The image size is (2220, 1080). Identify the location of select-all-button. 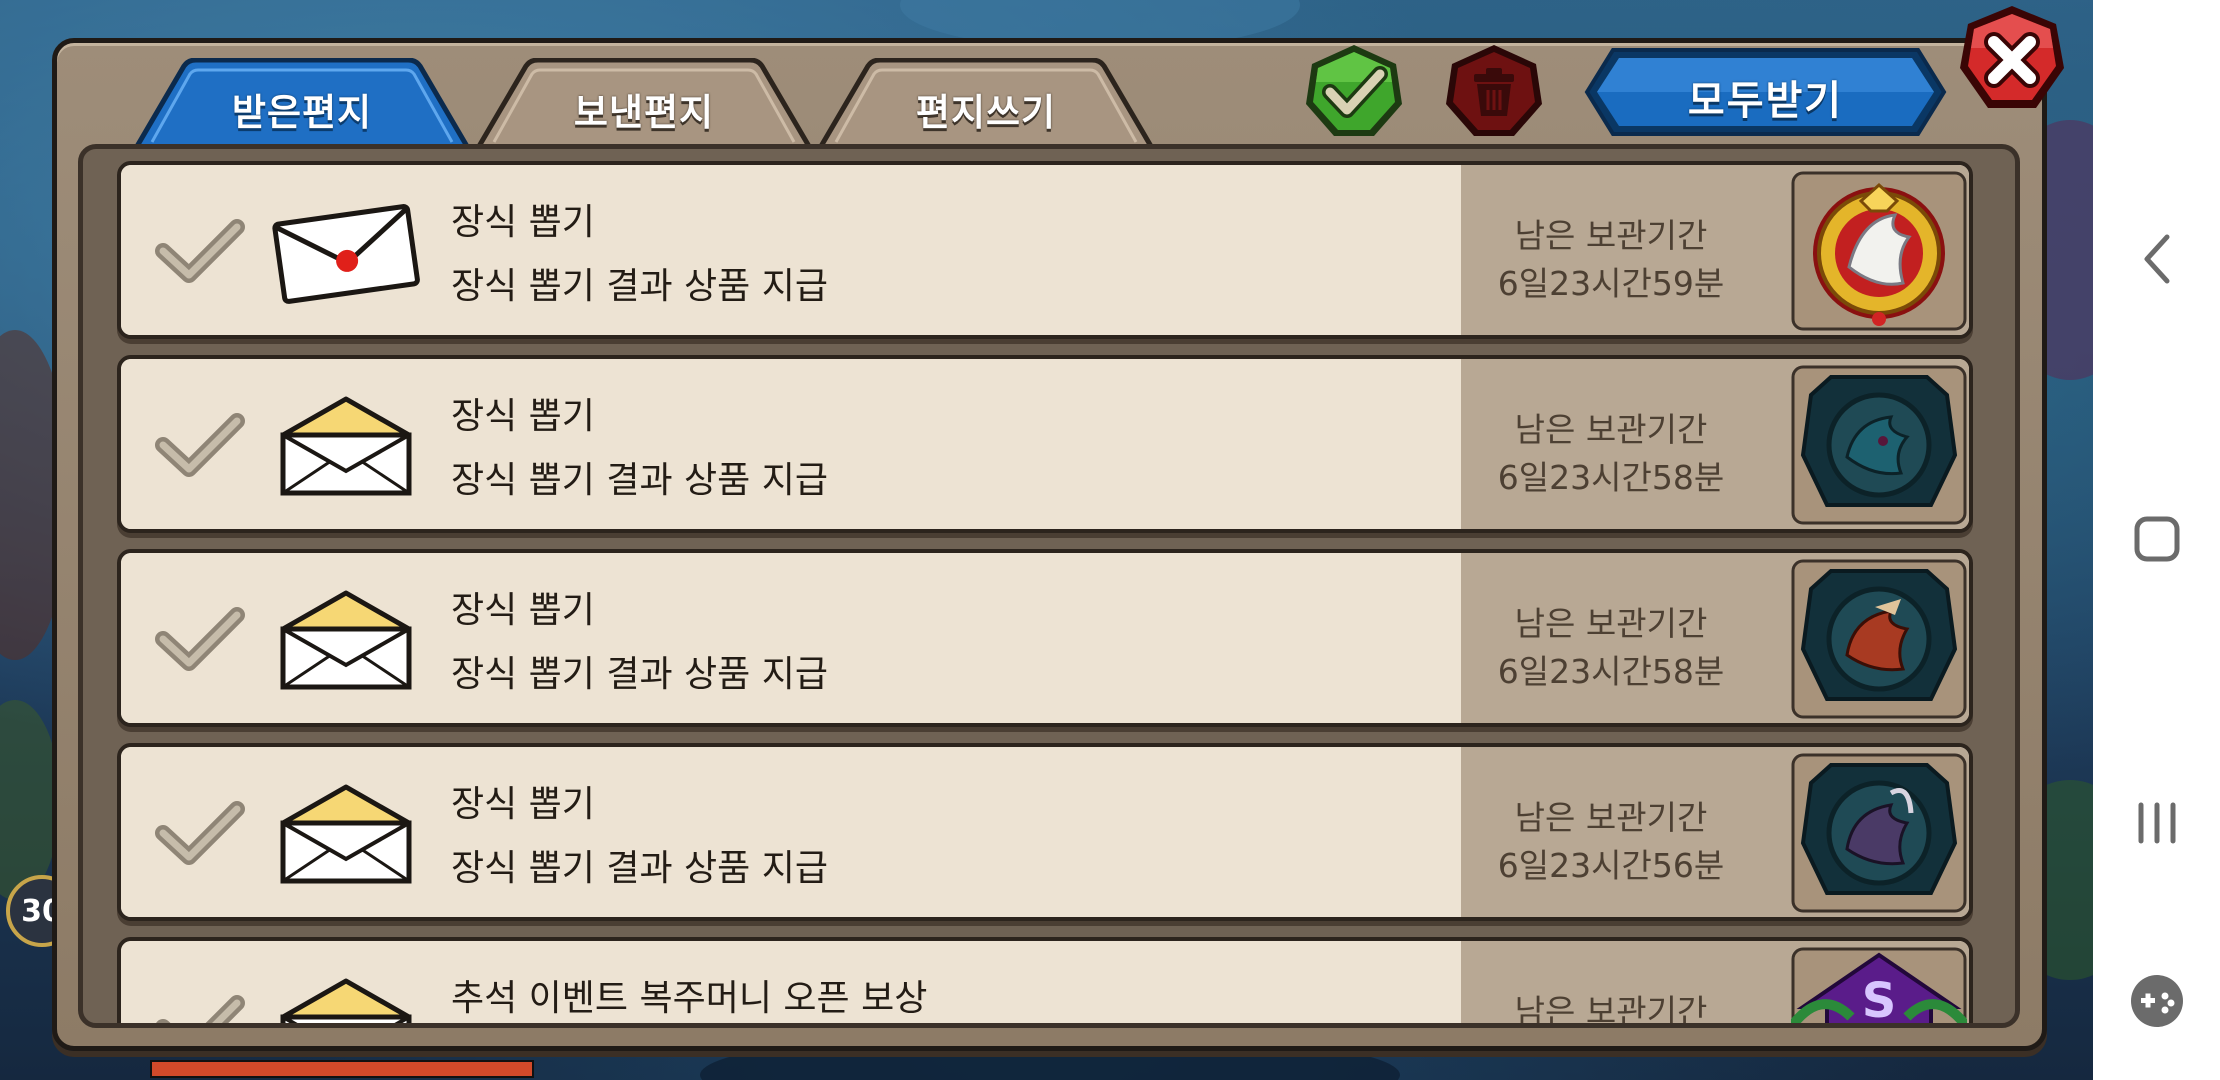
(1354, 91).